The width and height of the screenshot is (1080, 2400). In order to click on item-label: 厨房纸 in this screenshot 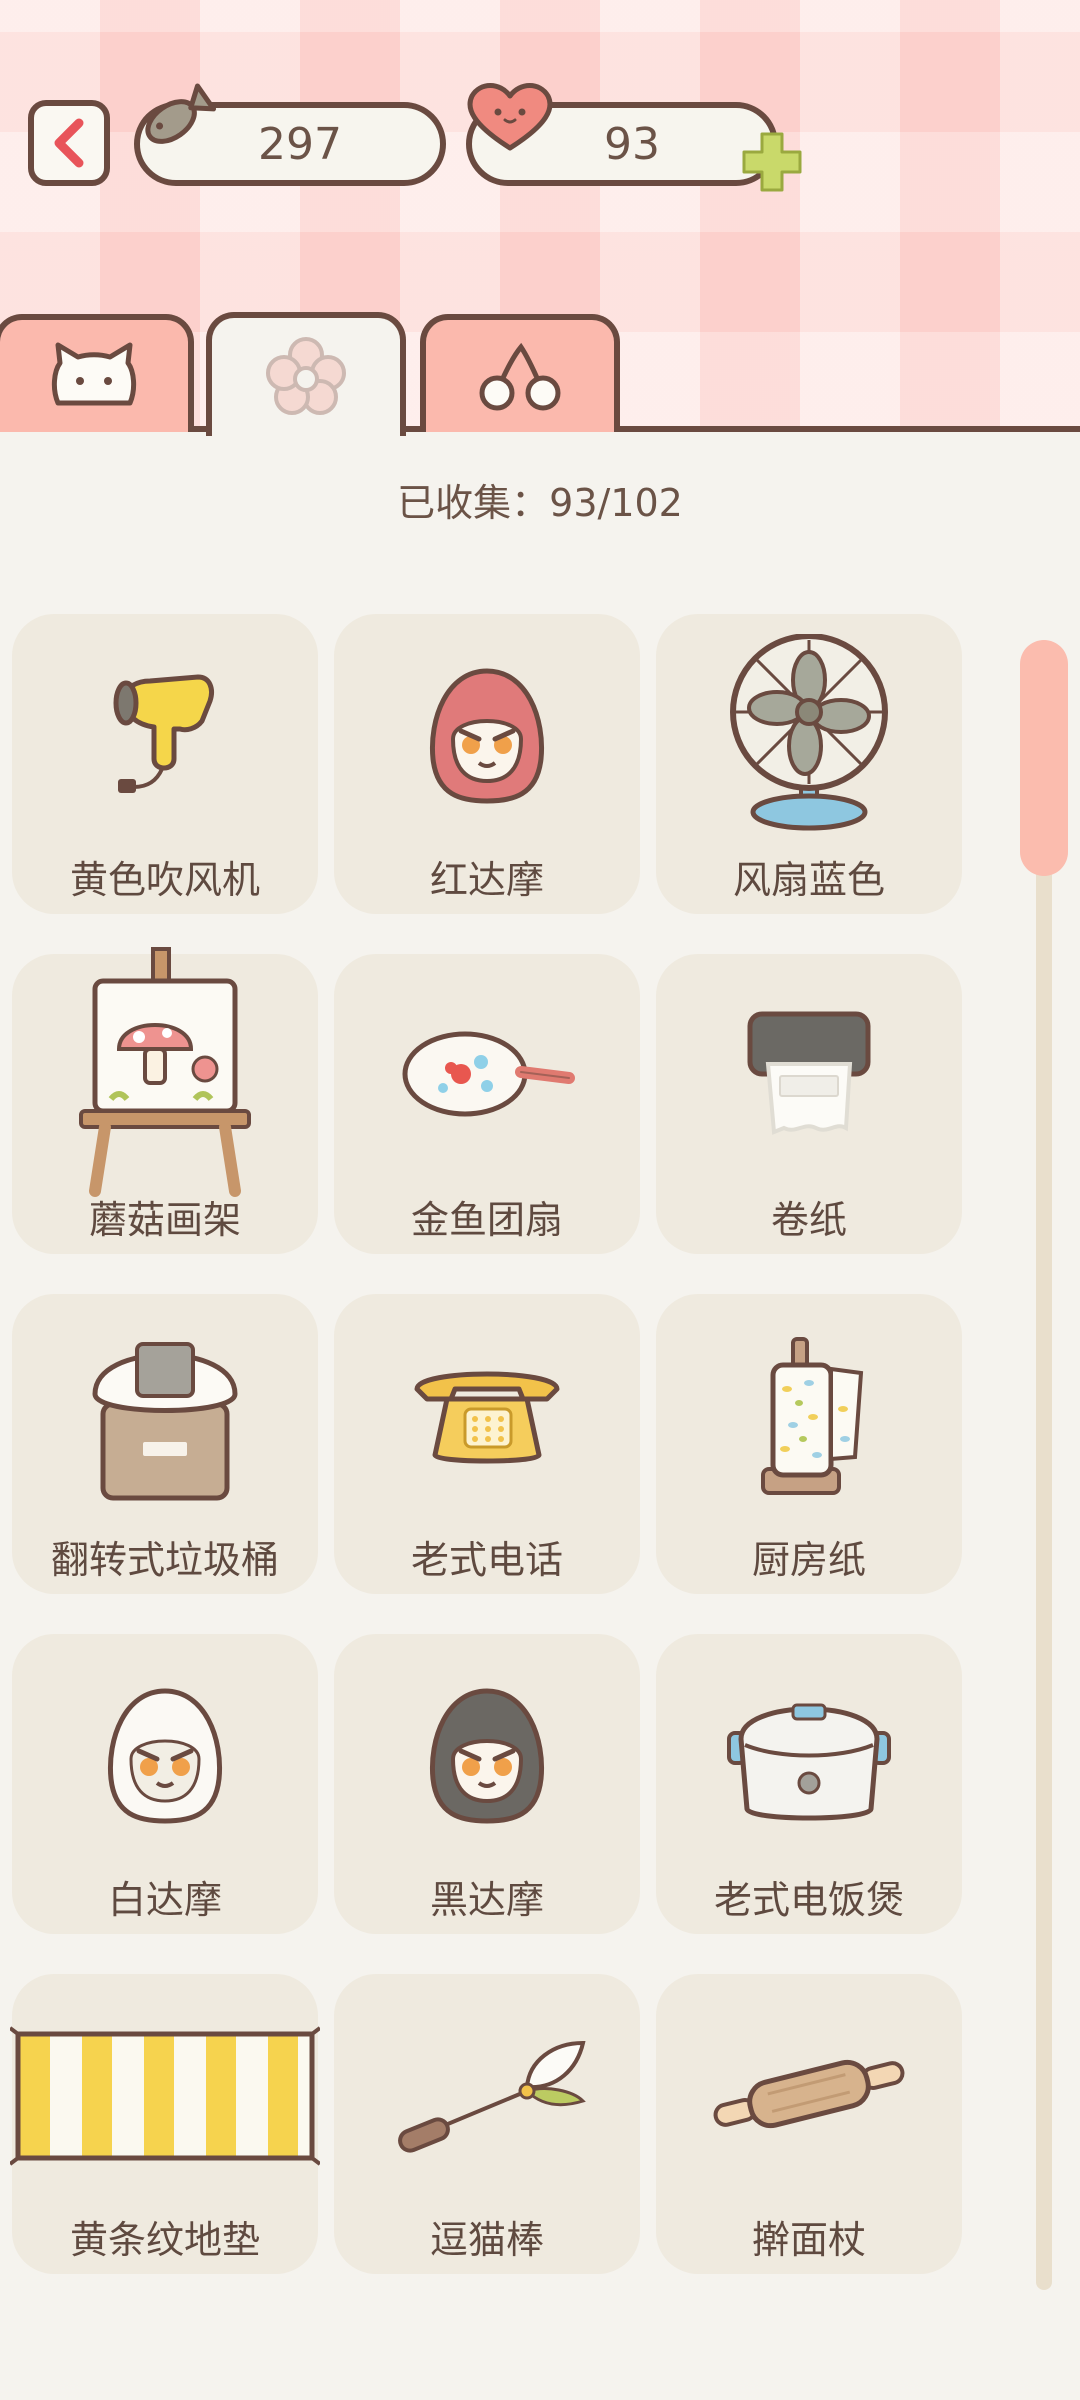, I will do `click(808, 1560)`.